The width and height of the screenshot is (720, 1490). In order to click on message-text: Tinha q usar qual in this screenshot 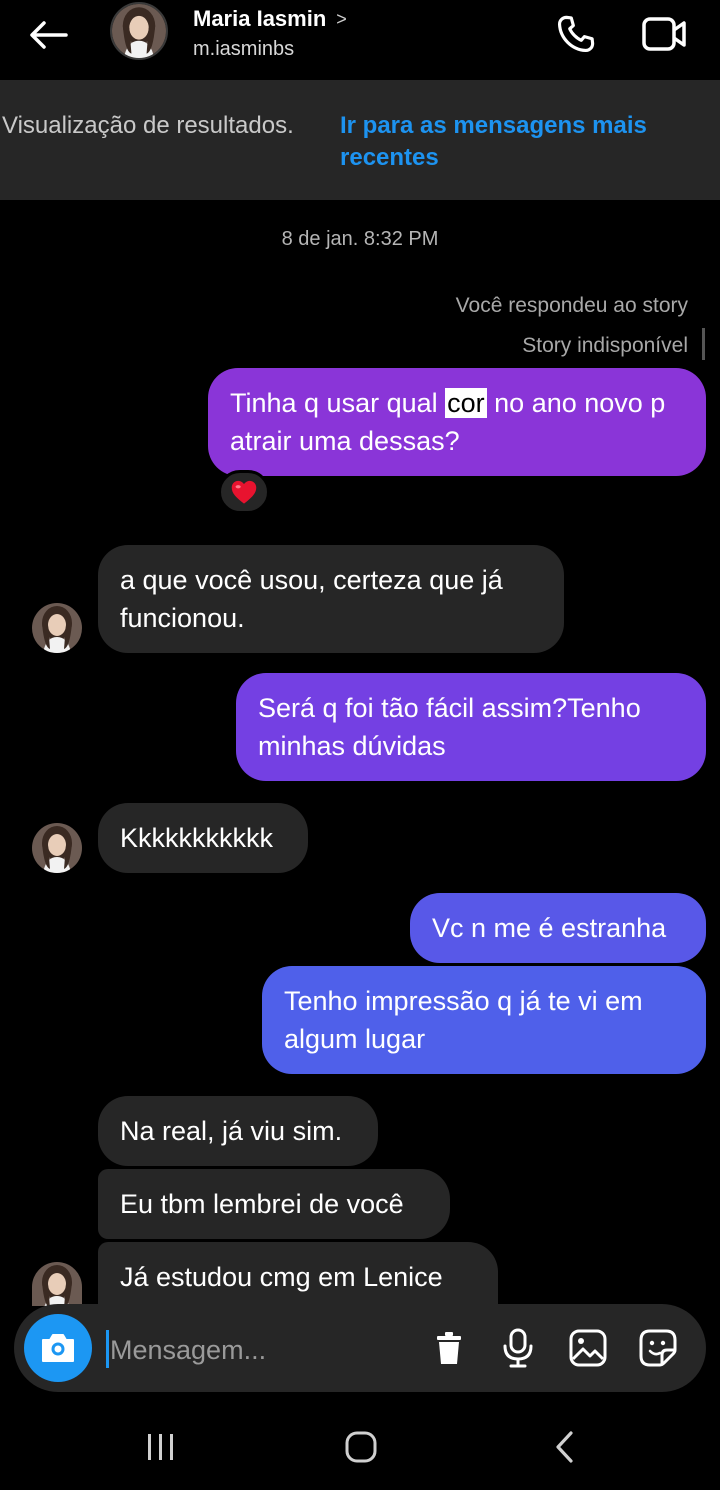, I will do `click(338, 403)`.